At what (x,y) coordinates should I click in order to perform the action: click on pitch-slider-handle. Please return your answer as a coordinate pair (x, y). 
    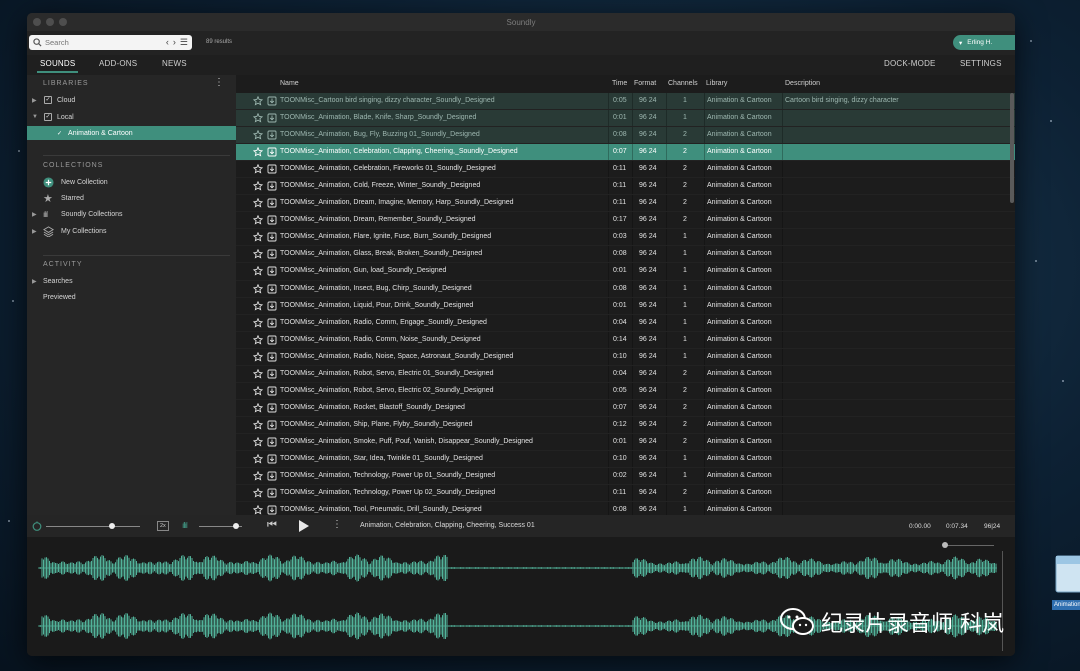
    Looking at the image, I should click on (111, 526).